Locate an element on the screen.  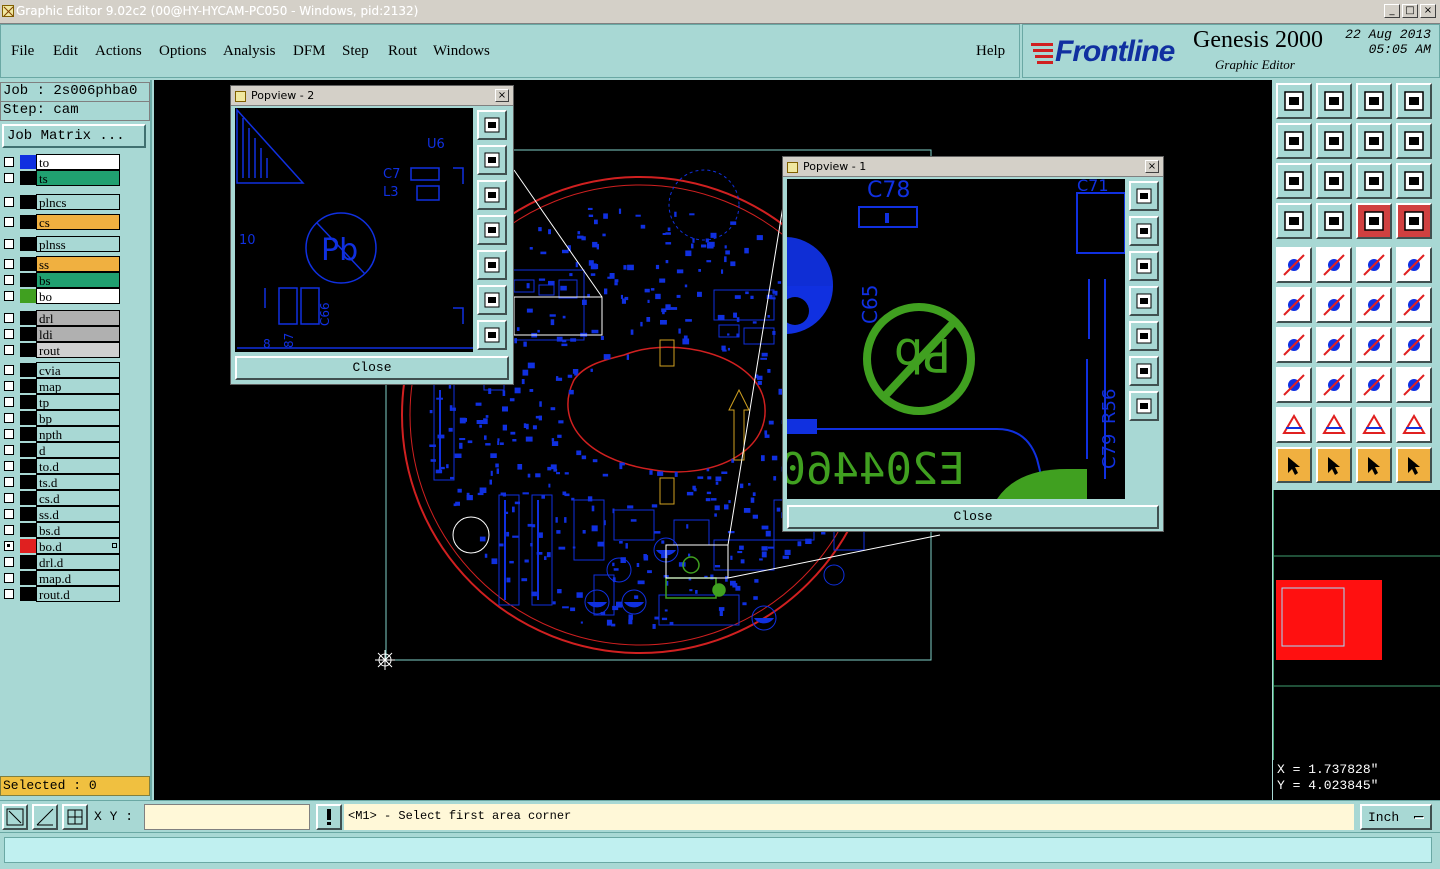
layer-row-to: to is located at coordinates (62, 162).